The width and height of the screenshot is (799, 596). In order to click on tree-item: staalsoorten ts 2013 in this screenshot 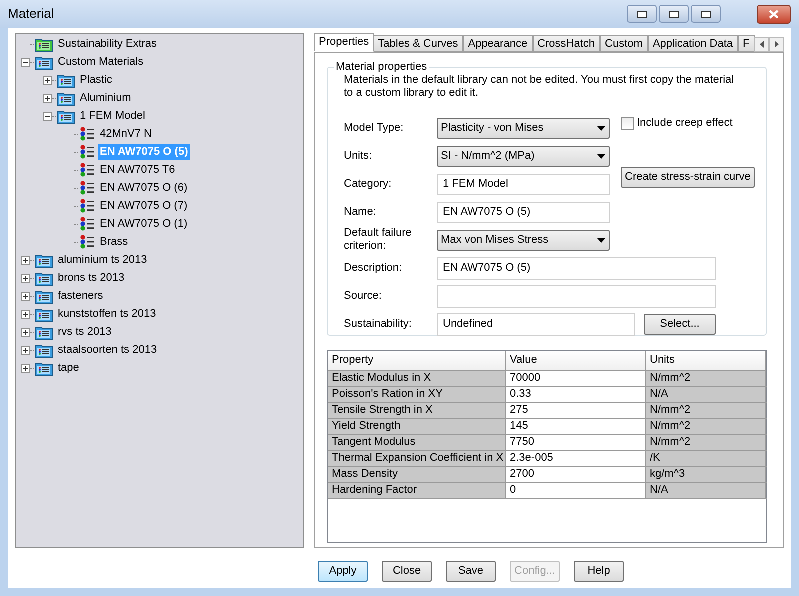, I will do `click(108, 350)`.